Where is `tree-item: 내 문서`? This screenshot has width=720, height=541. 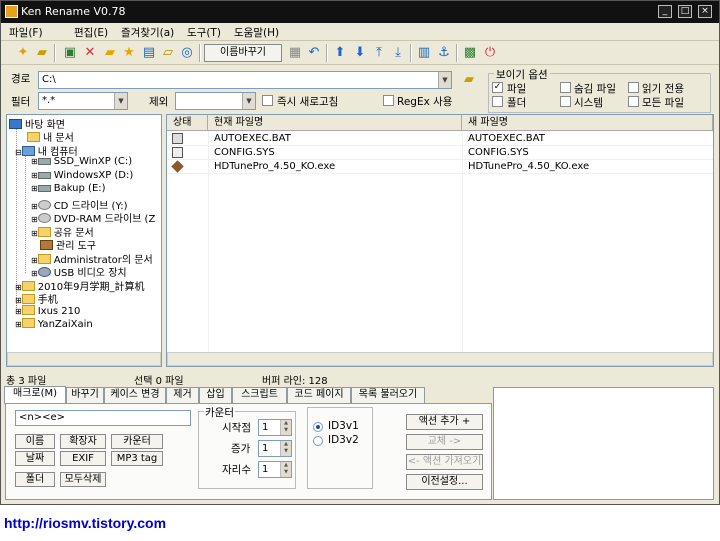 tree-item: 내 문서 is located at coordinates (50, 136).